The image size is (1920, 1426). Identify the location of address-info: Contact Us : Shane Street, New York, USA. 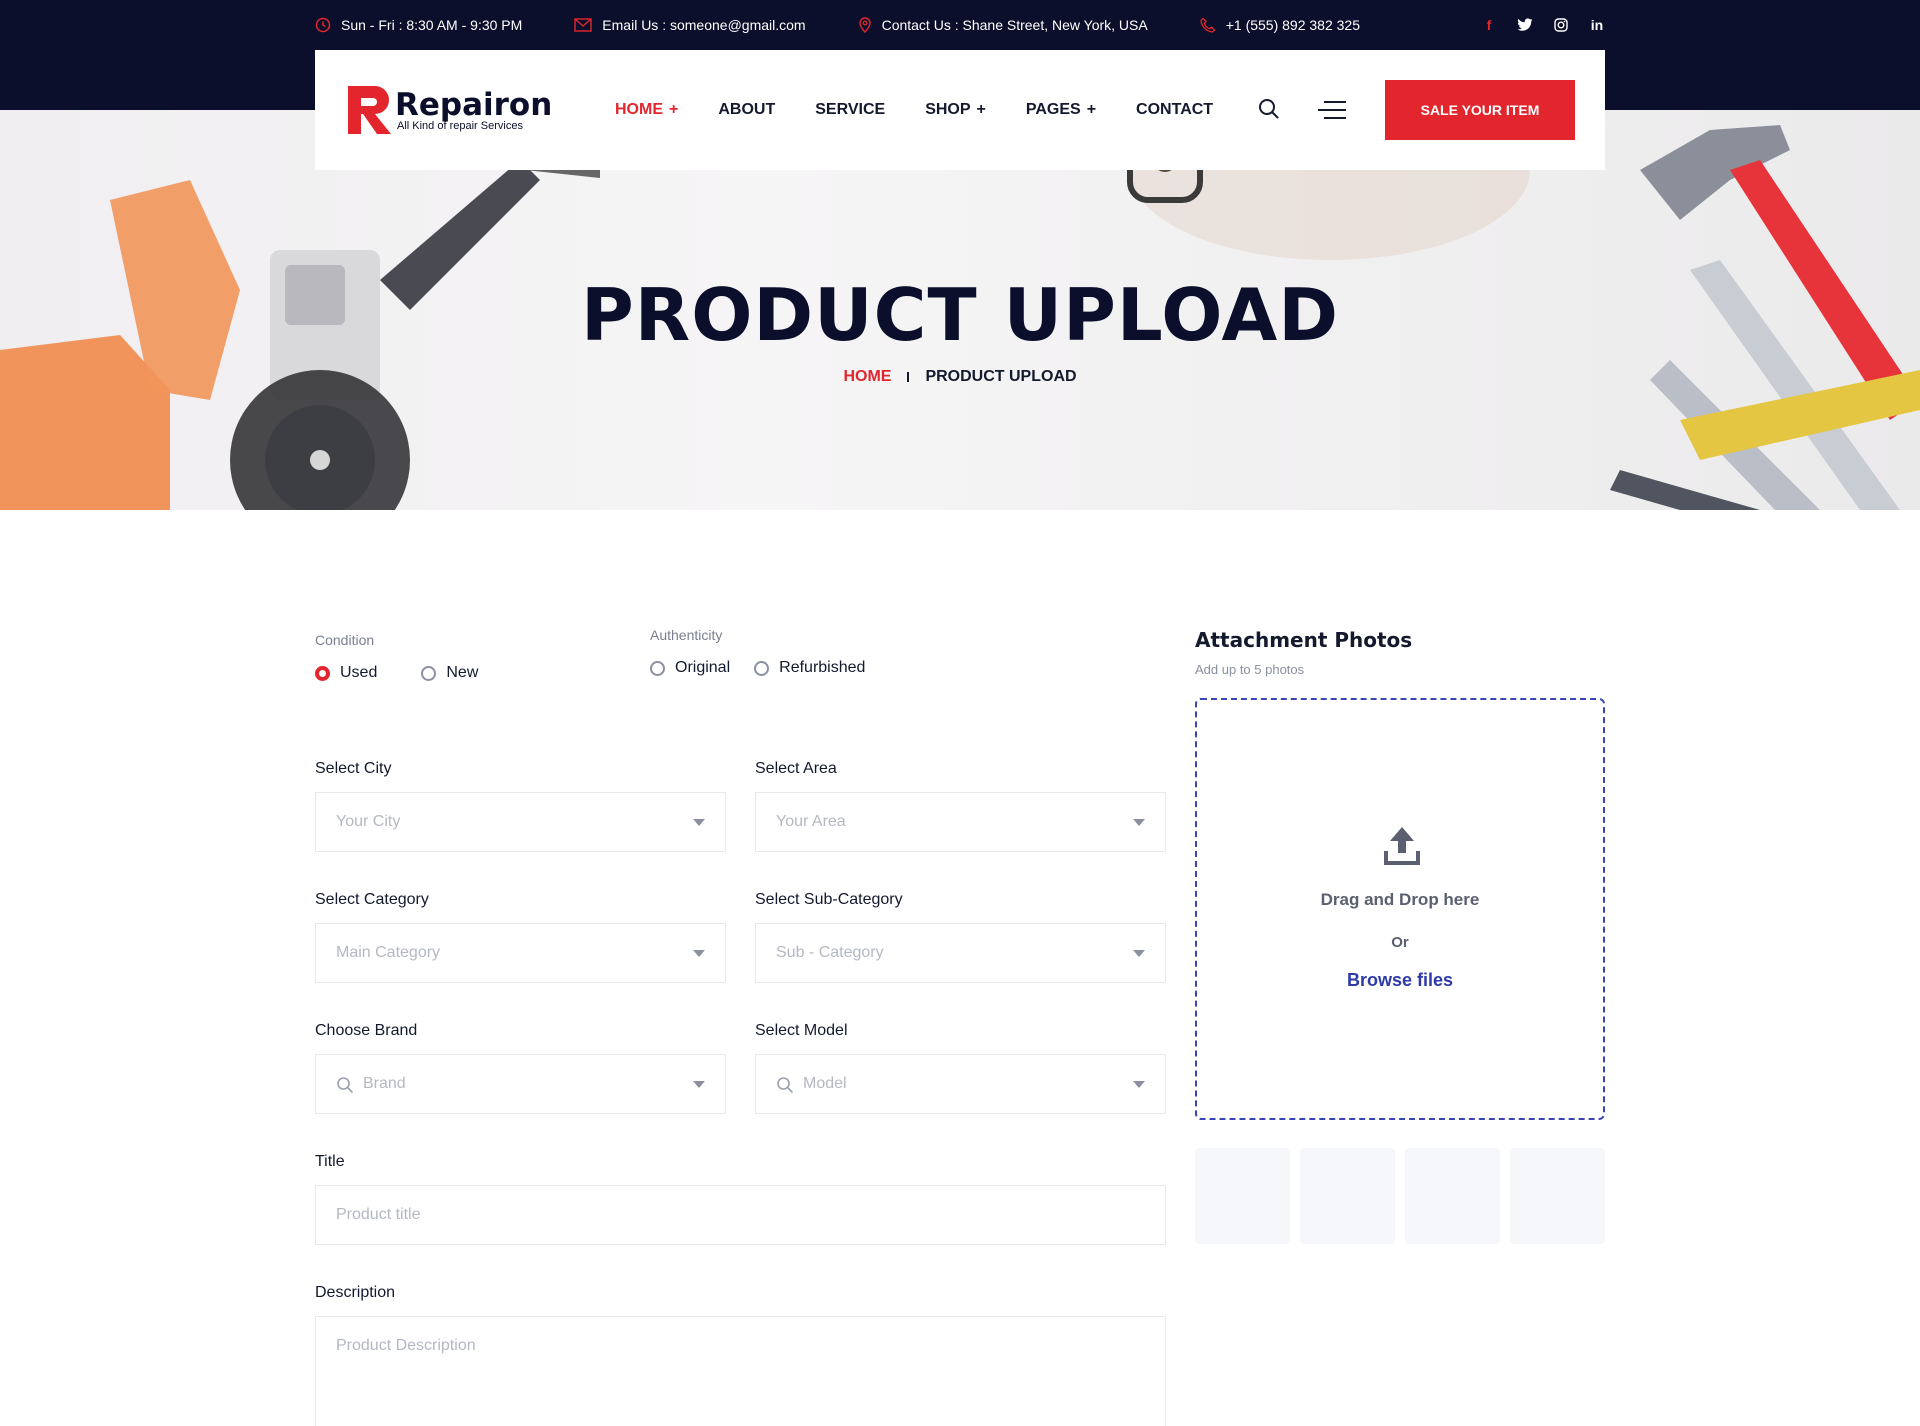
(1003, 25).